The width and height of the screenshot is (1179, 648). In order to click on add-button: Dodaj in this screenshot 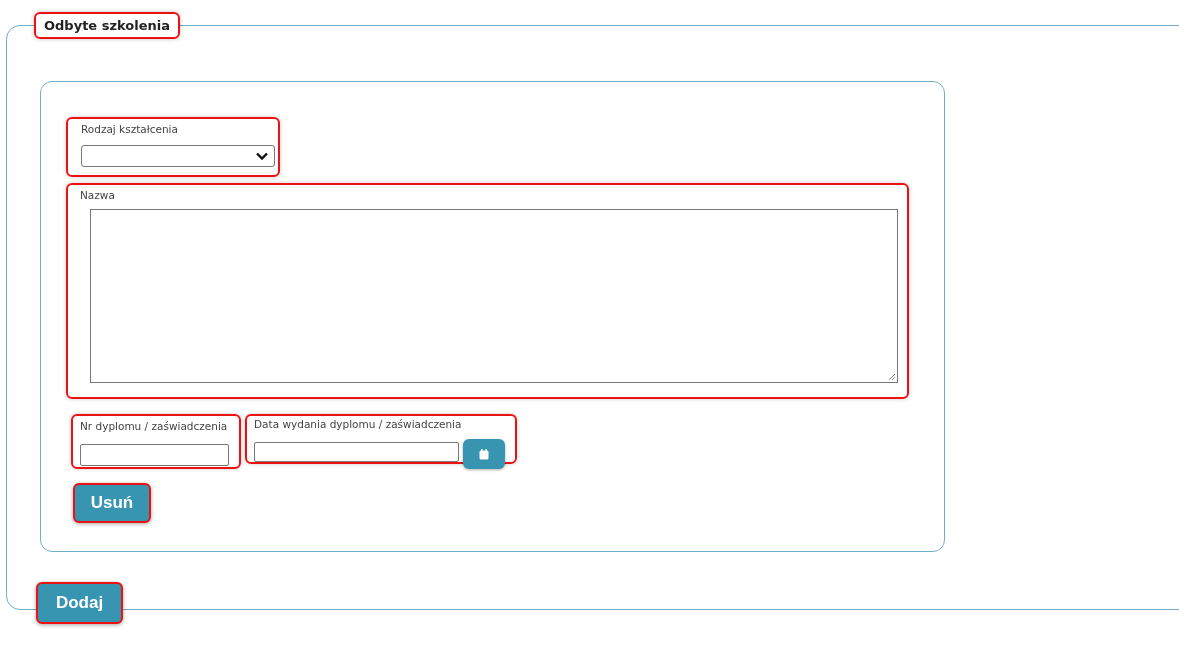, I will do `click(79, 603)`.